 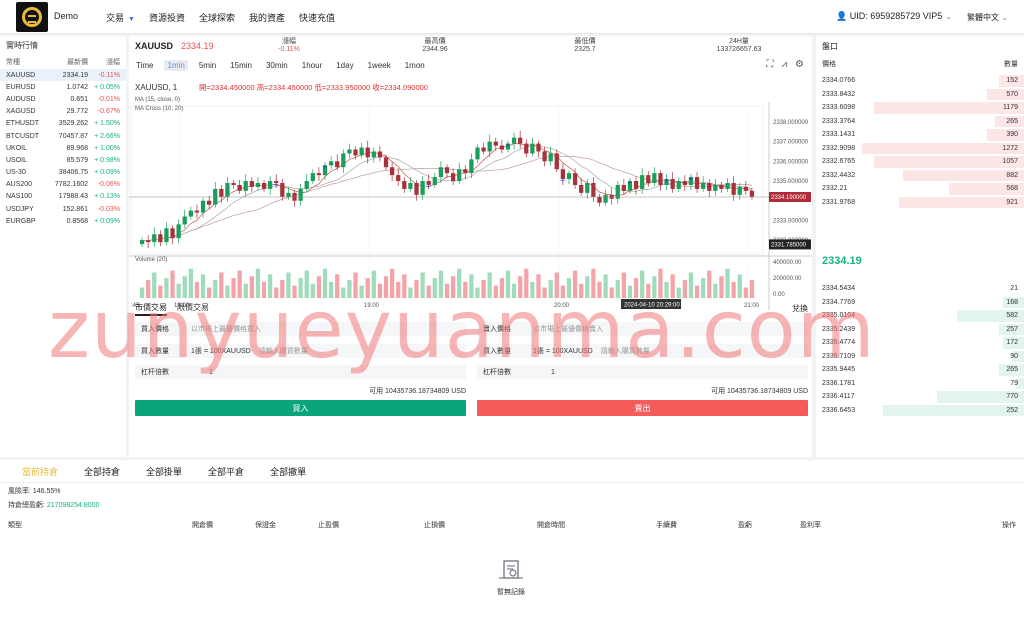 What do you see at coordinates (267, 17) in the screenshot?
I see `nav-assets: 我的資產` at bounding box center [267, 17].